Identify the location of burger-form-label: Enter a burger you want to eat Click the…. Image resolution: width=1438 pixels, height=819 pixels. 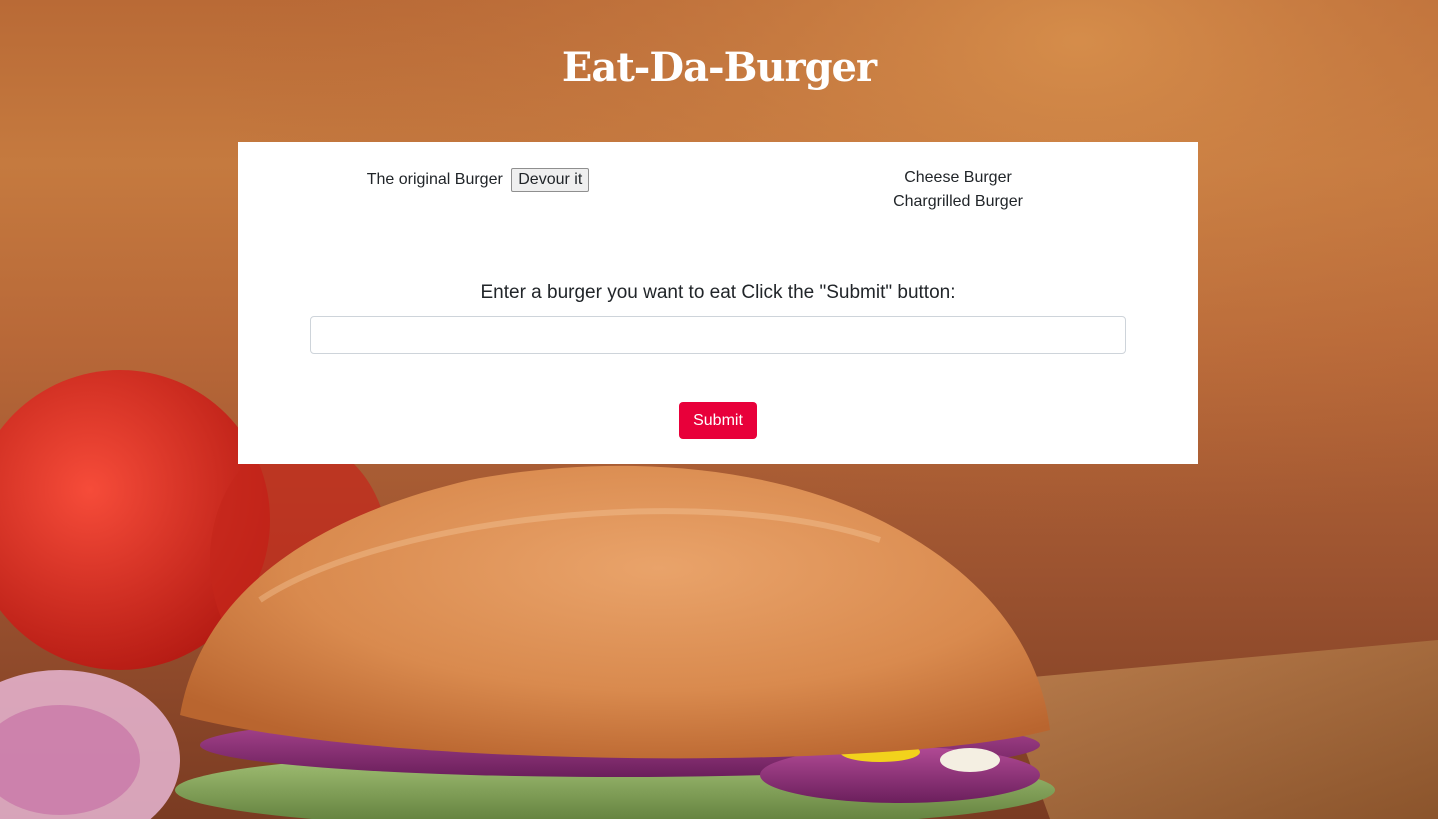
(718, 292).